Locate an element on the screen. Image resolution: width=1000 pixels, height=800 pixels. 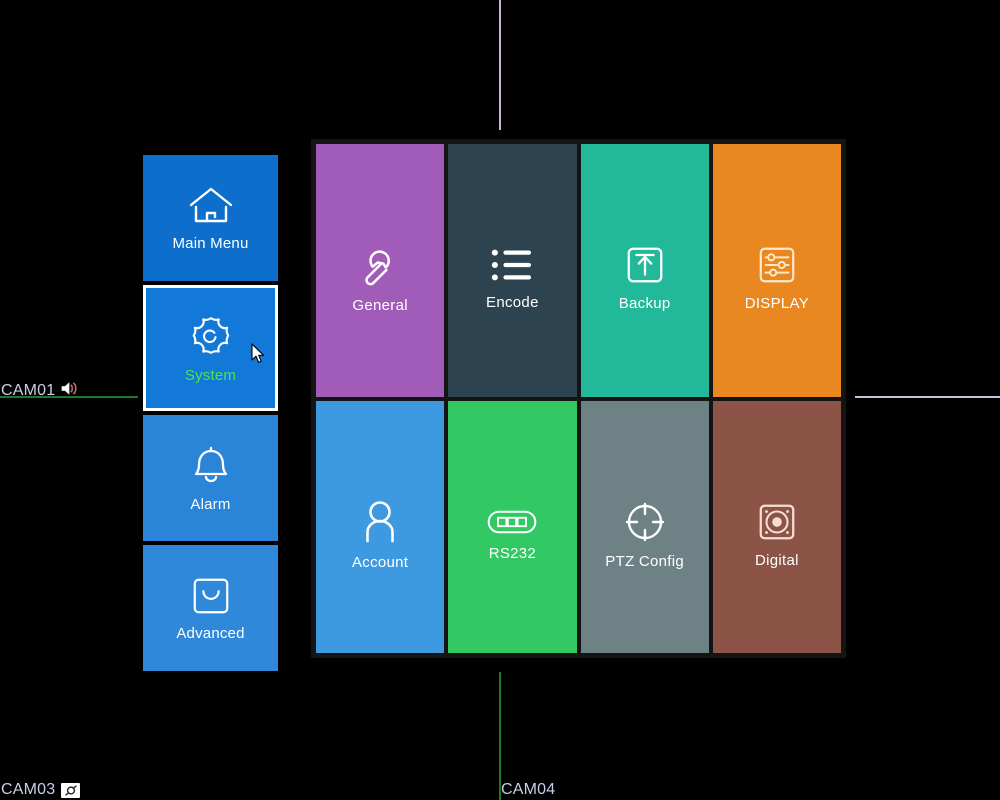
camera-label-cam03: CAM03 is located at coordinates (41, 790).